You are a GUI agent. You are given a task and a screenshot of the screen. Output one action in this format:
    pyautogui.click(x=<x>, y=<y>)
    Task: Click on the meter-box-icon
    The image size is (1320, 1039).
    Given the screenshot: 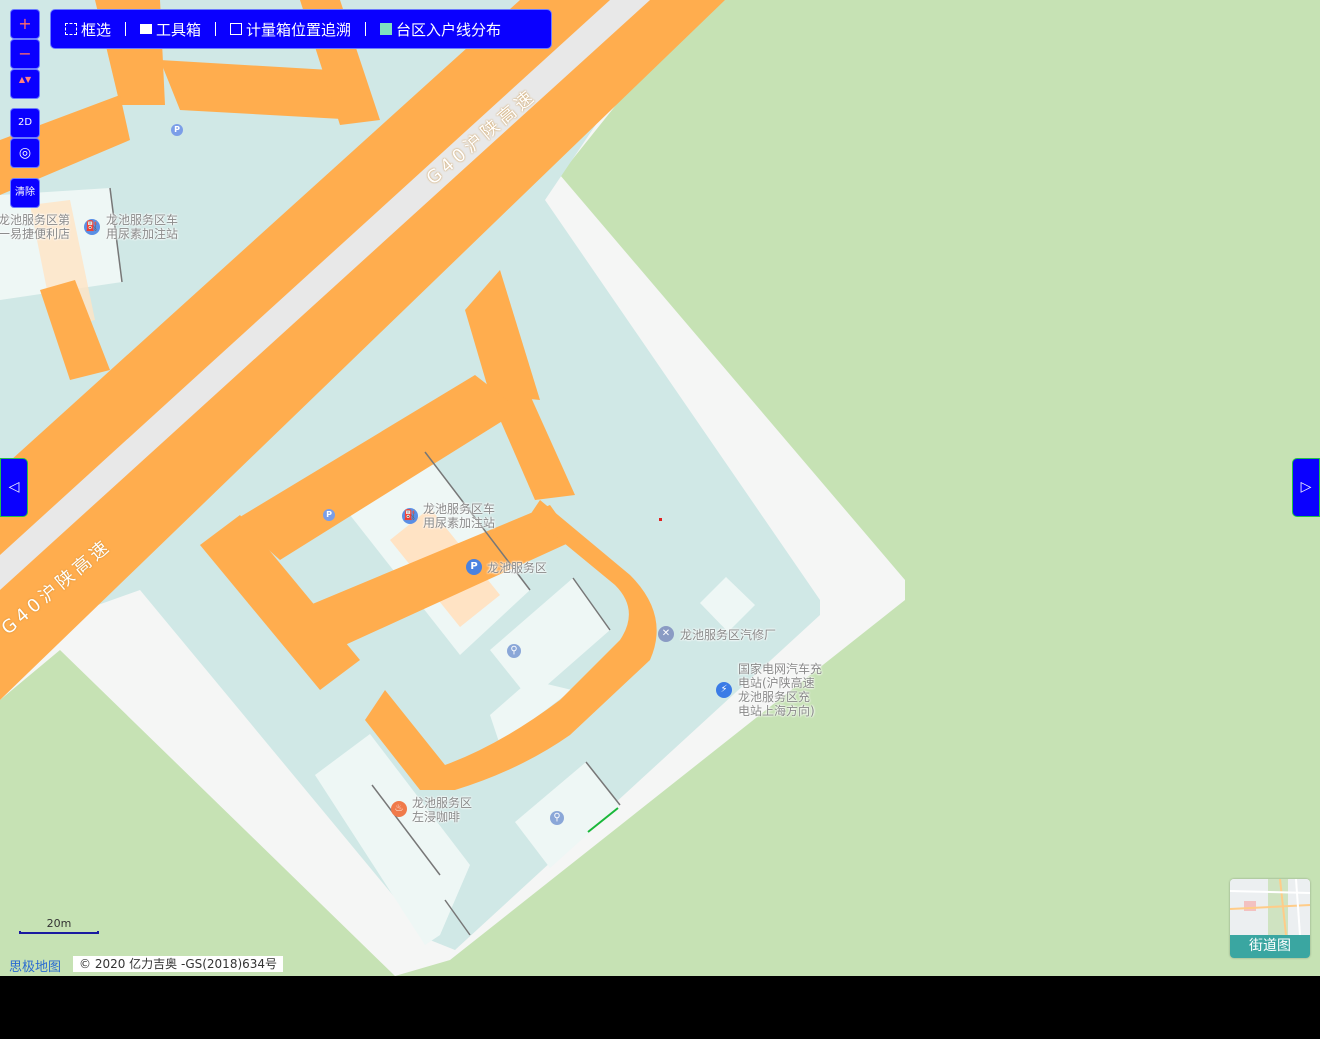 What is the action you would take?
    pyautogui.click(x=236, y=29)
    